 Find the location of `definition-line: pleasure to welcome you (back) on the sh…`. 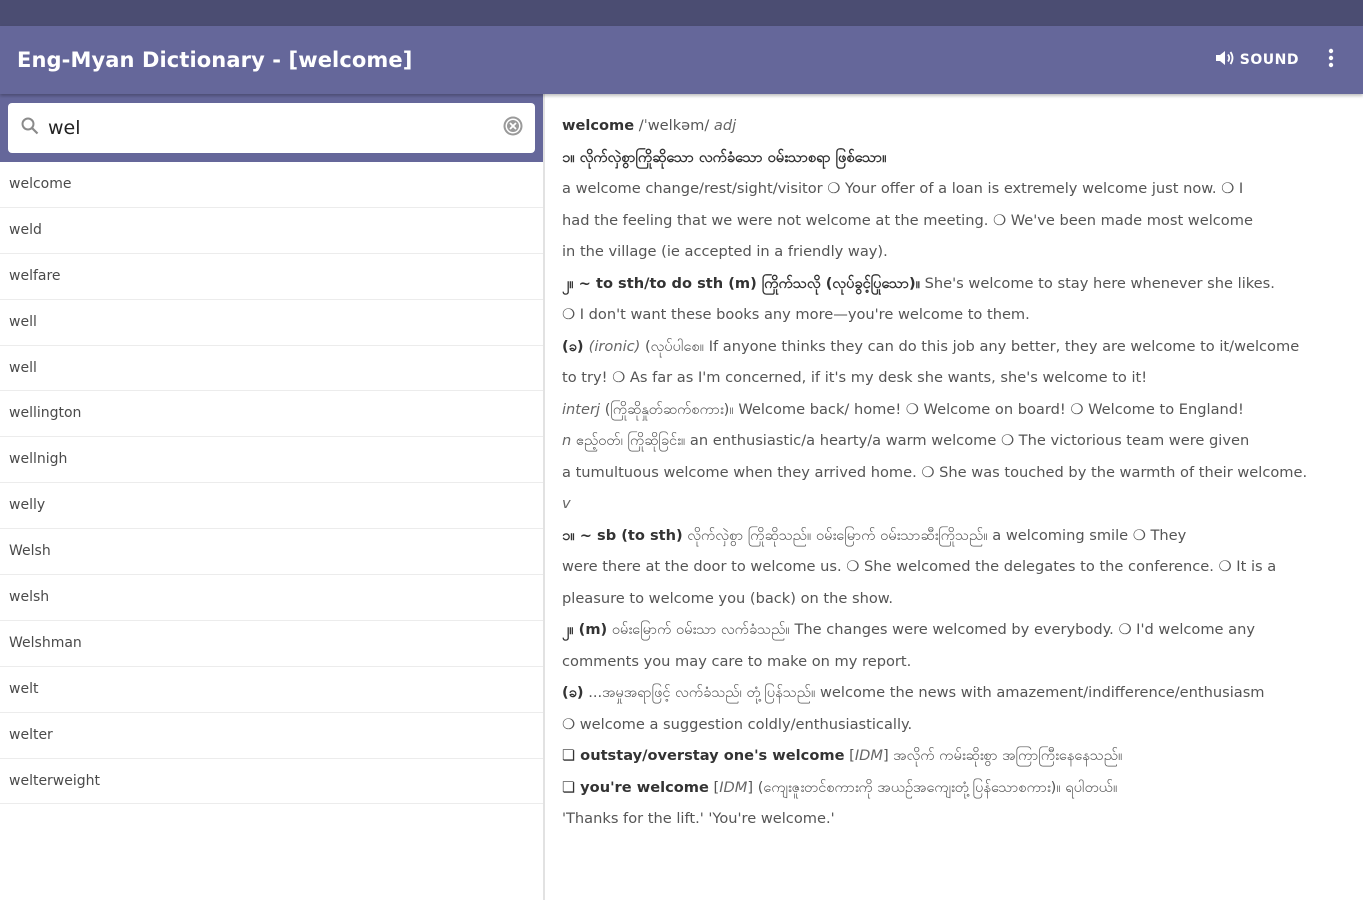

definition-line: pleasure to welcome you (back) on the sh… is located at coordinates (955, 599).